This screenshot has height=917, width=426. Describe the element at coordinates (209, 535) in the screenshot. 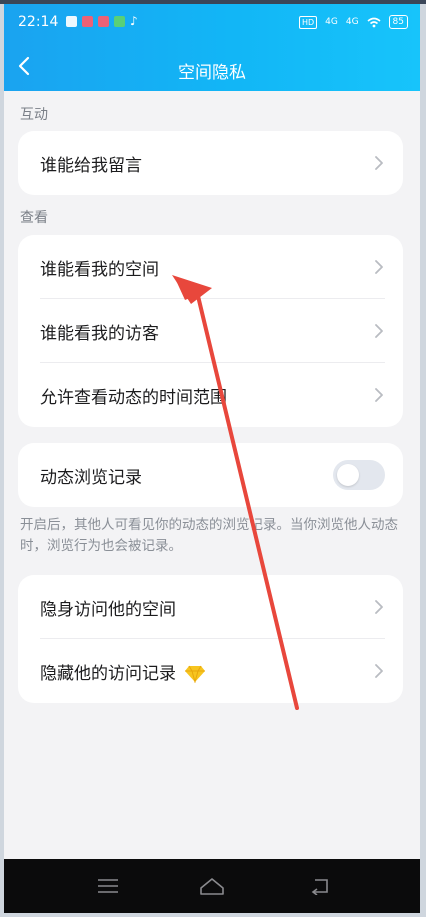

I see `browse-record-description: 开启后，其他人可看见你的动态的浏览记录。当你浏览他人动态时，浏览行为也会被记录。` at that location.